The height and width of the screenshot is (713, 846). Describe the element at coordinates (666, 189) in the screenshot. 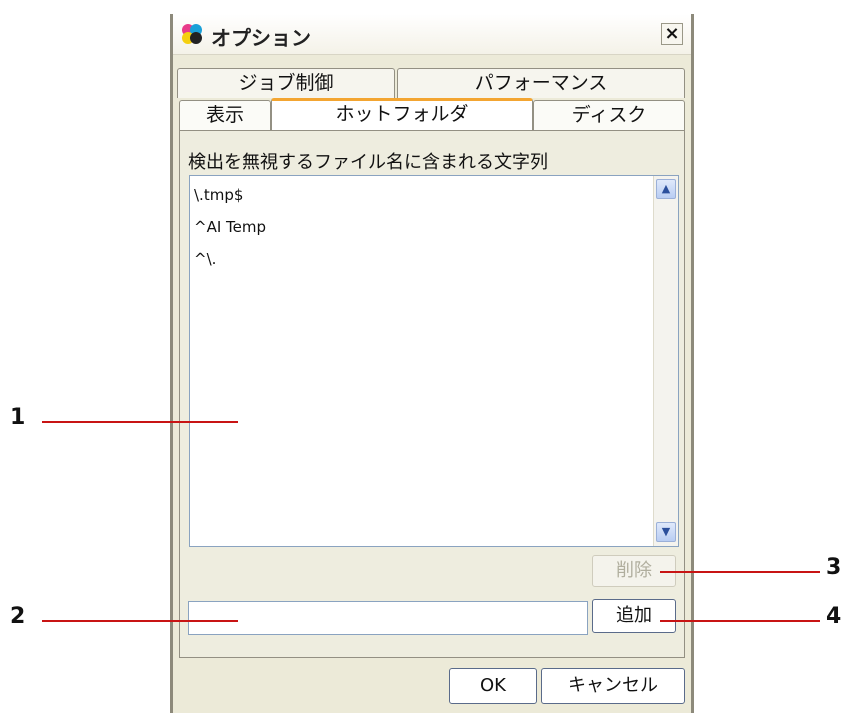

I see `scroll-up-icon: ▲` at that location.